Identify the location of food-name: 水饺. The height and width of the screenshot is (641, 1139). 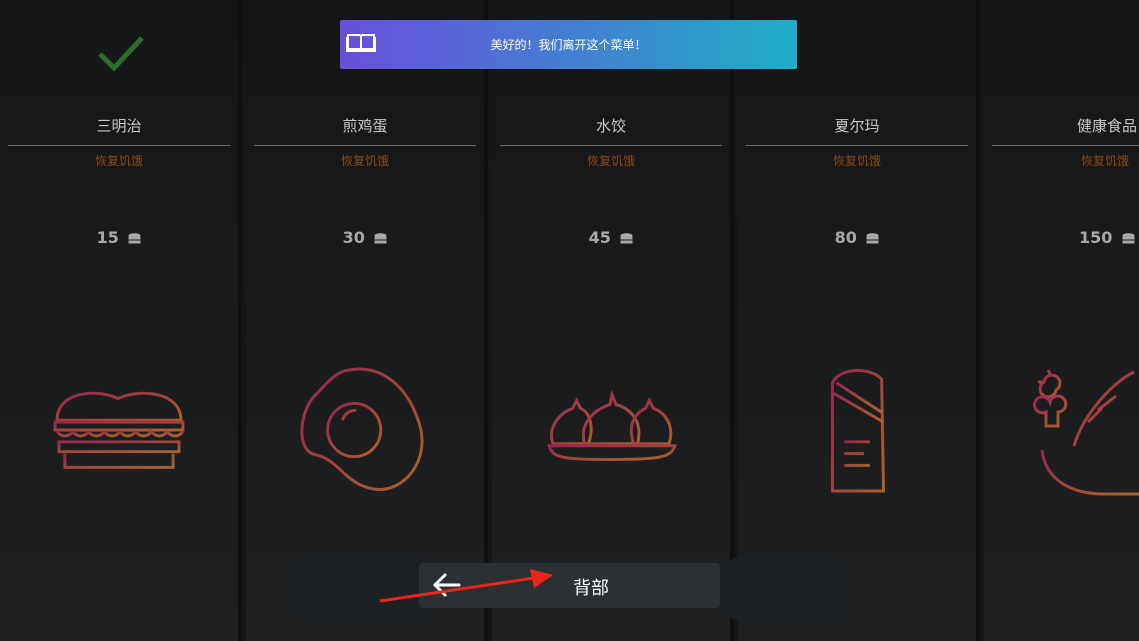
(610, 126).